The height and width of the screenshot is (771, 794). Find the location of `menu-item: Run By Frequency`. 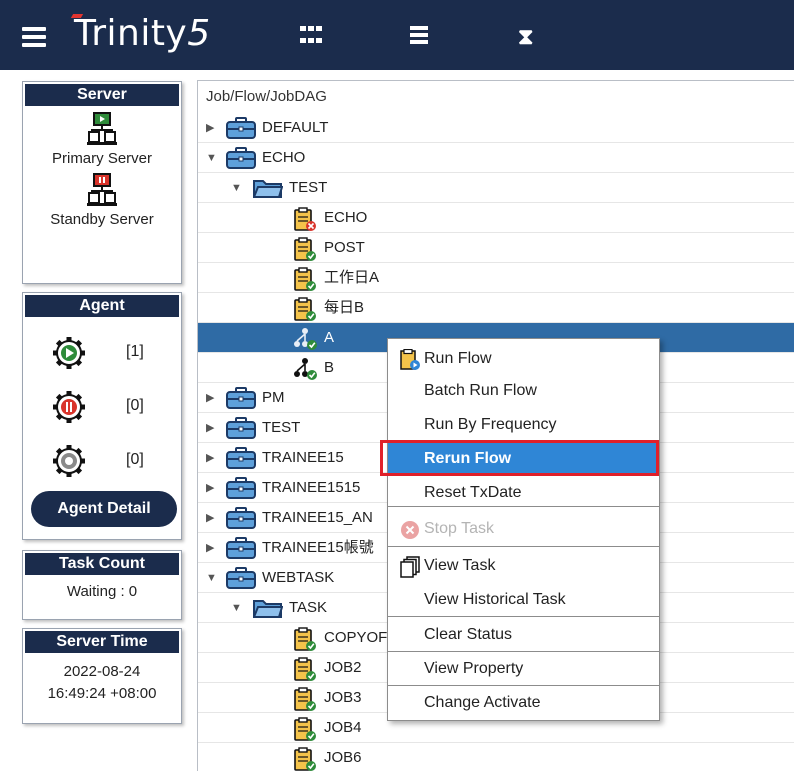

menu-item: Run By Frequency is located at coordinates (523, 425).